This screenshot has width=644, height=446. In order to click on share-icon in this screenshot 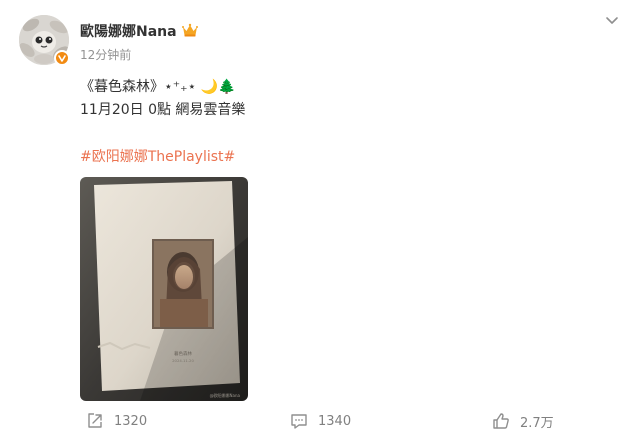, I will do `click(95, 421)`.